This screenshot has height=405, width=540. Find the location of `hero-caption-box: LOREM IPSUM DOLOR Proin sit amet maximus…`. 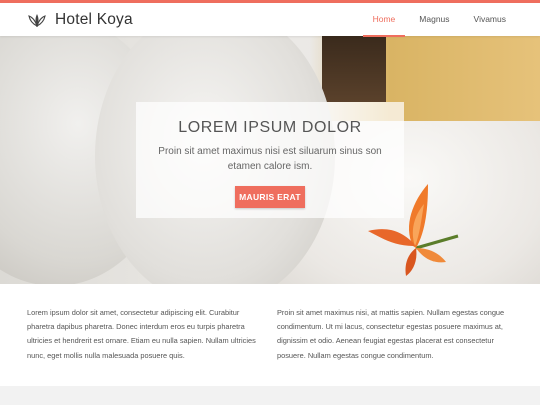

hero-caption-box: LOREM IPSUM DOLOR Proin sit amet maximus… is located at coordinates (270, 160).